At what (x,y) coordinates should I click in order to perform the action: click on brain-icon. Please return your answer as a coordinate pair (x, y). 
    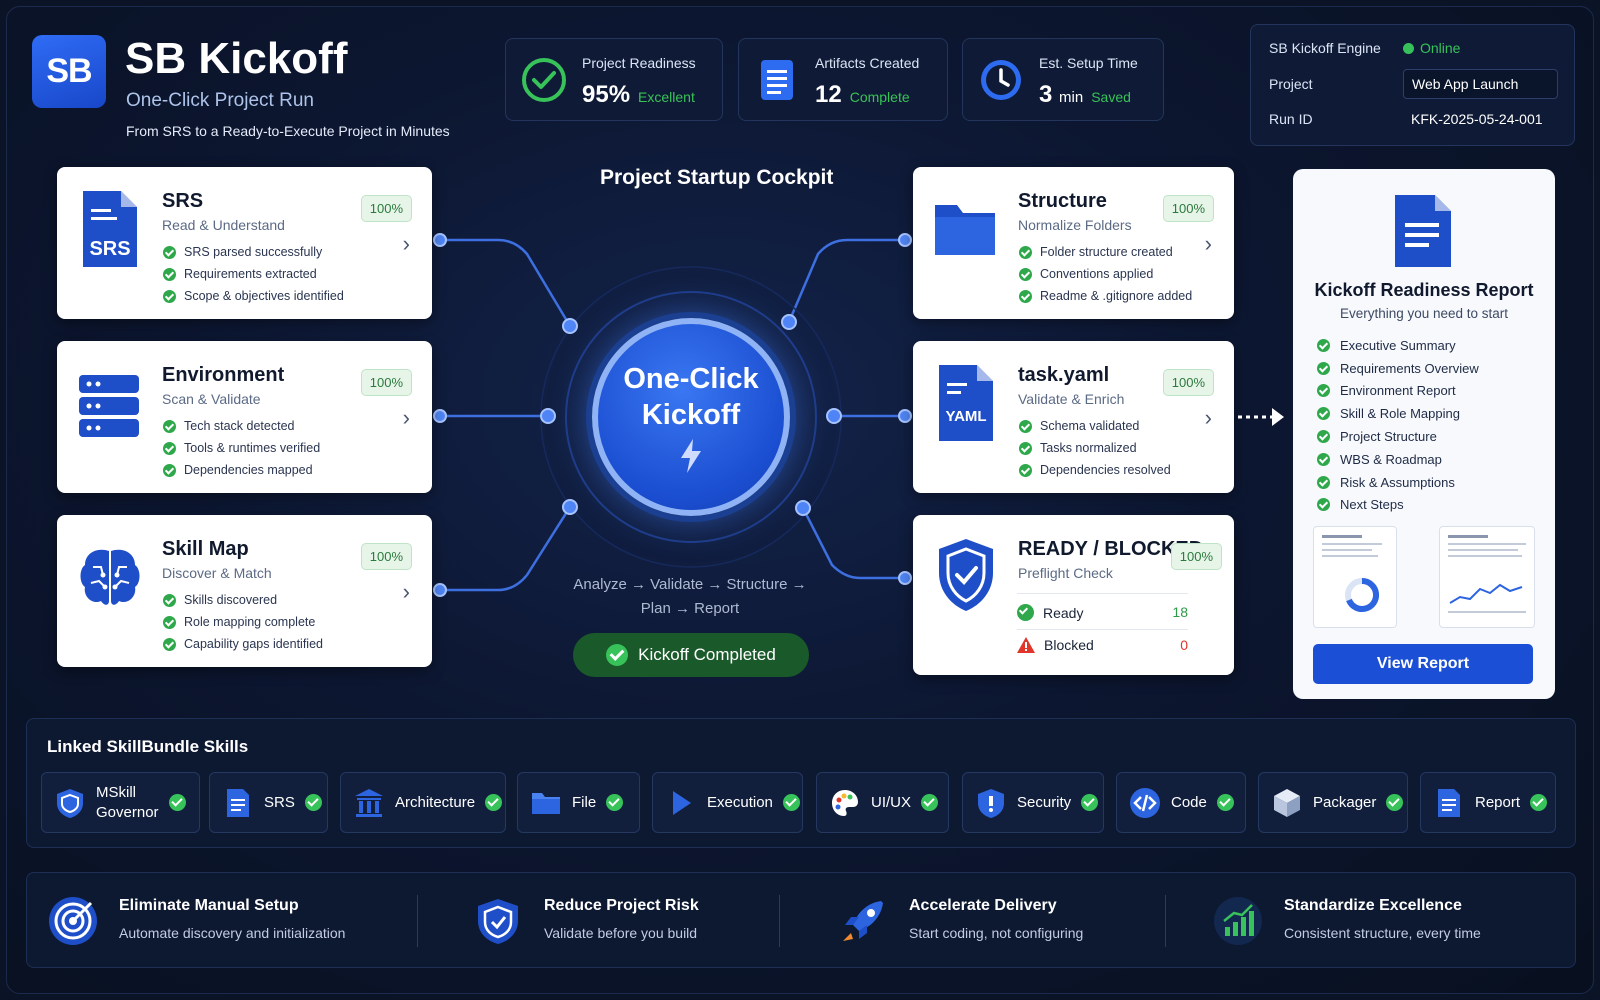
    Looking at the image, I should click on (110, 577).